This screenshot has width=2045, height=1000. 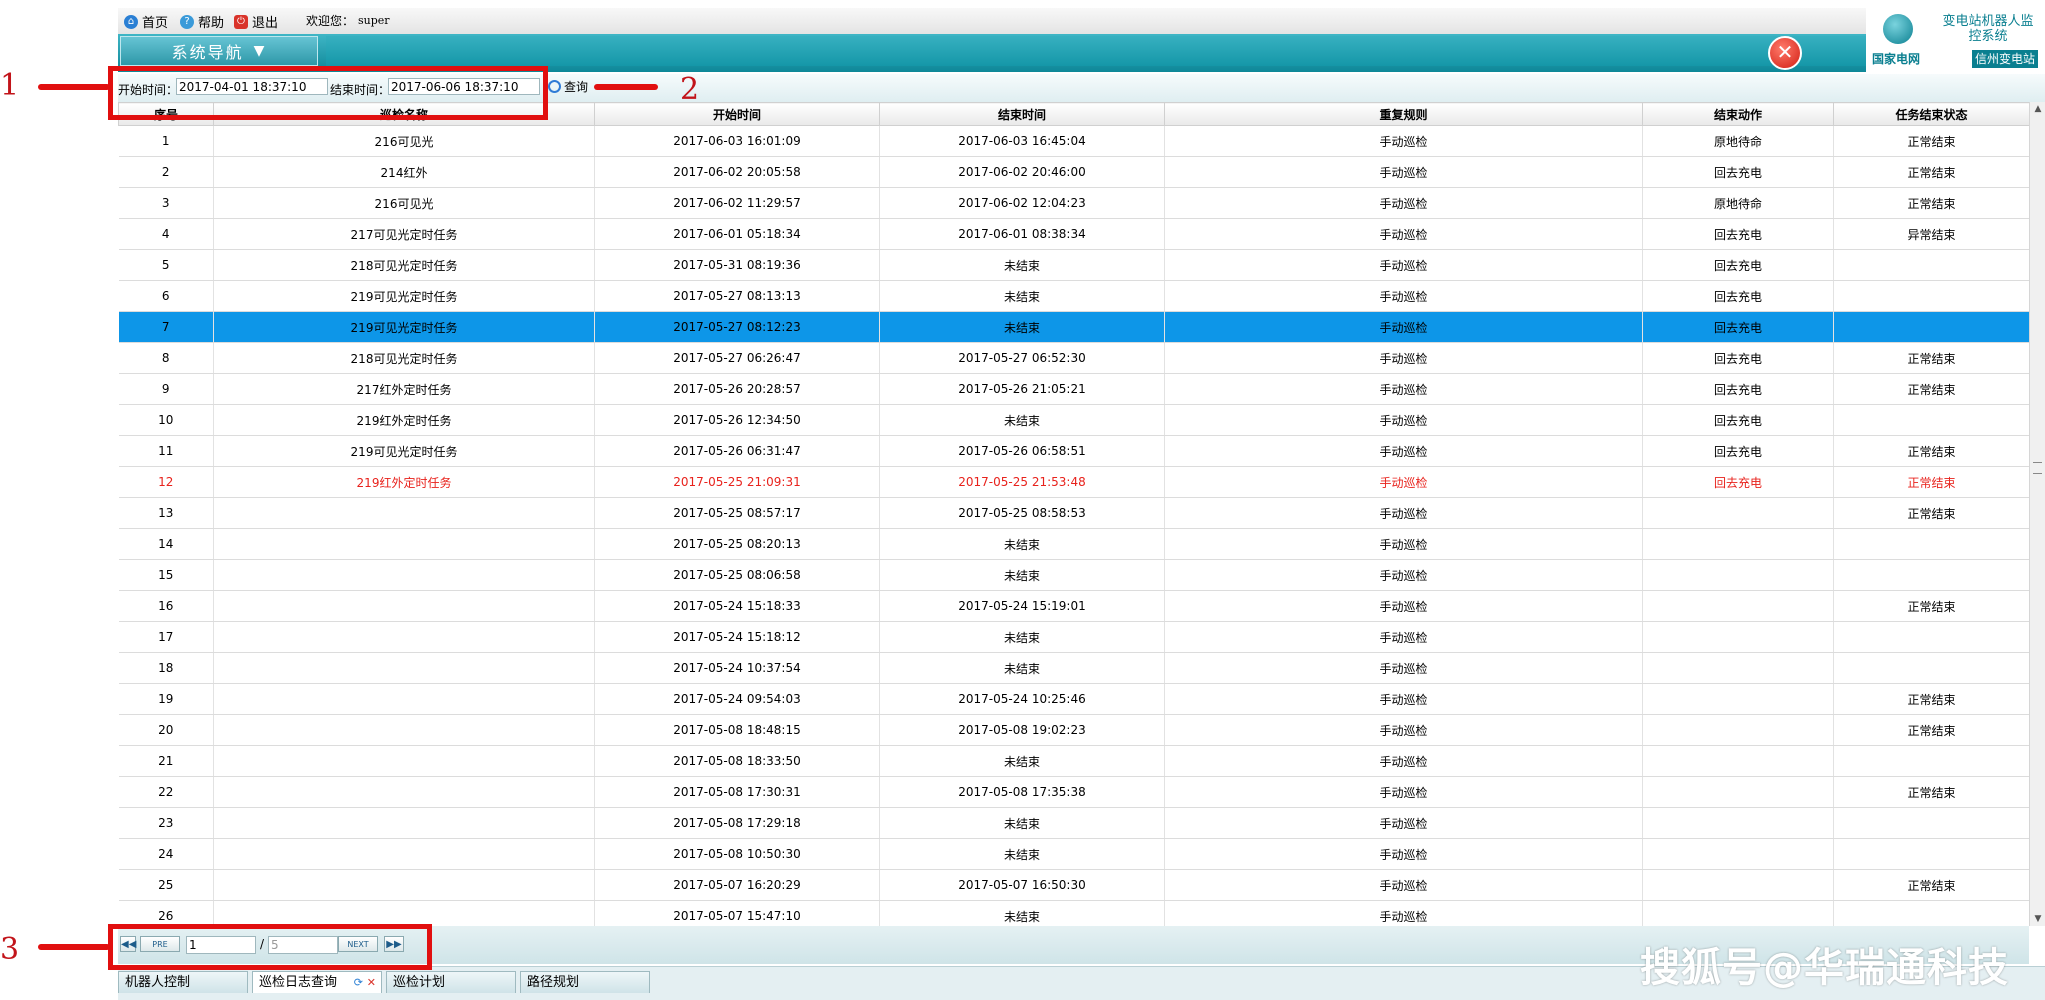 What do you see at coordinates (737, 296) in the screenshot?
I see `table-cell: 2017-05-27 08:13:13` at bounding box center [737, 296].